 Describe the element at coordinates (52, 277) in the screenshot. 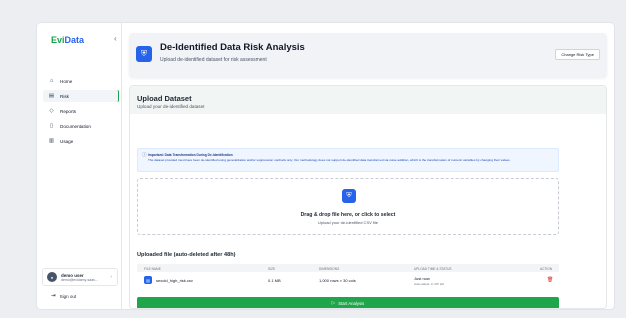

I see `avatar: ●` at that location.